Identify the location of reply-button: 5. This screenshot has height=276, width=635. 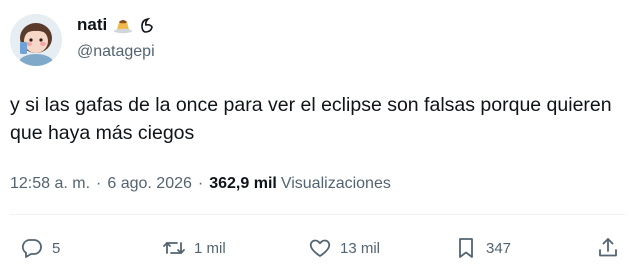
(39, 248).